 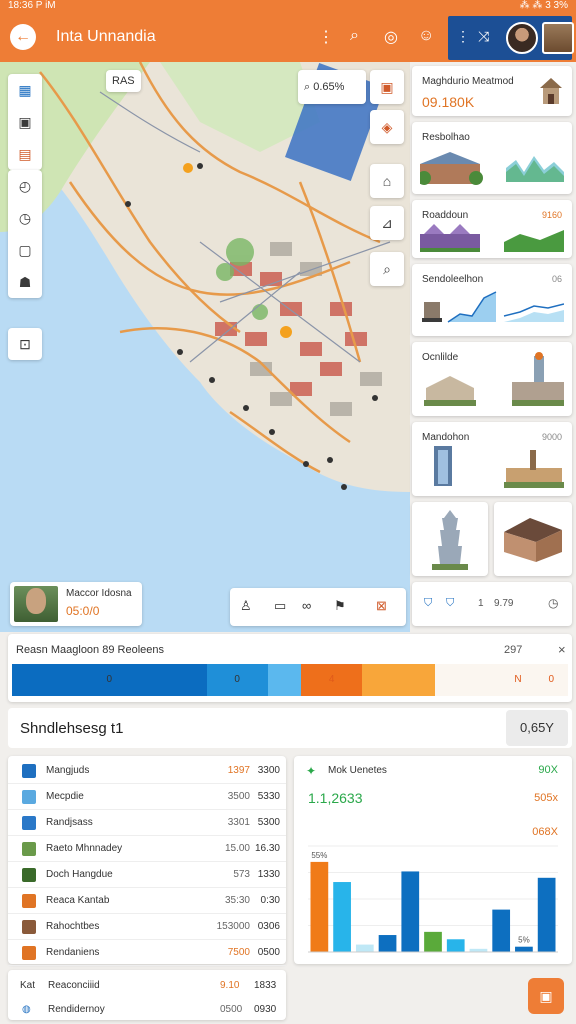 I want to click on layers-icon: ▦, so click(x=25, y=90).